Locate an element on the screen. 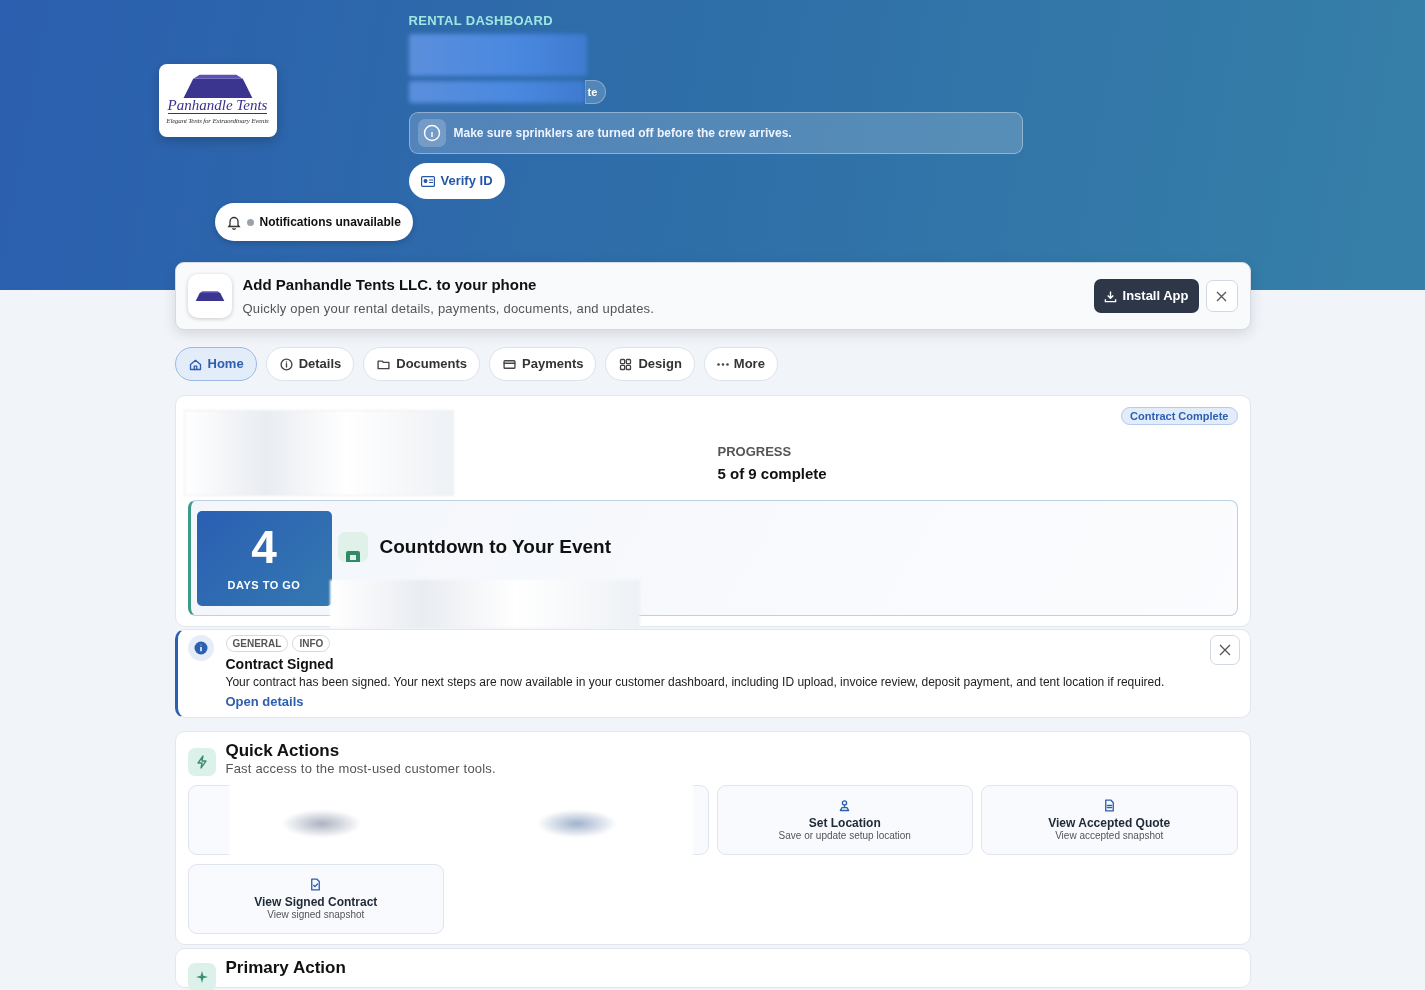  notifications-label: Notifications unavailable is located at coordinates (330, 222).